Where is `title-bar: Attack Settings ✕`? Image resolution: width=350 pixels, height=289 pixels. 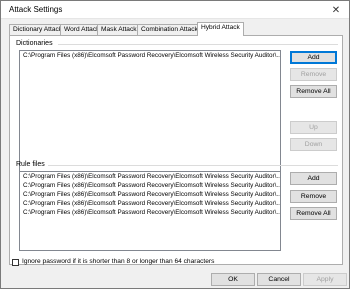 title-bar: Attack Settings ✕ is located at coordinates (175, 10).